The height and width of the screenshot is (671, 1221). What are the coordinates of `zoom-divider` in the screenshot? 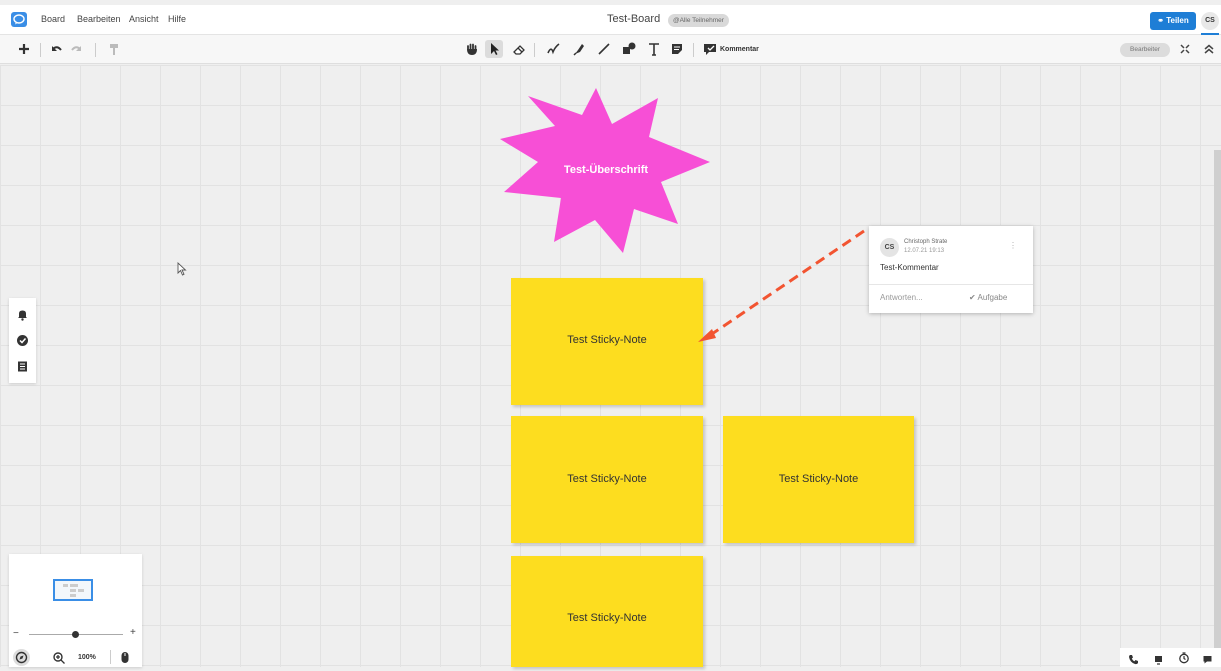 It's located at (110, 657).